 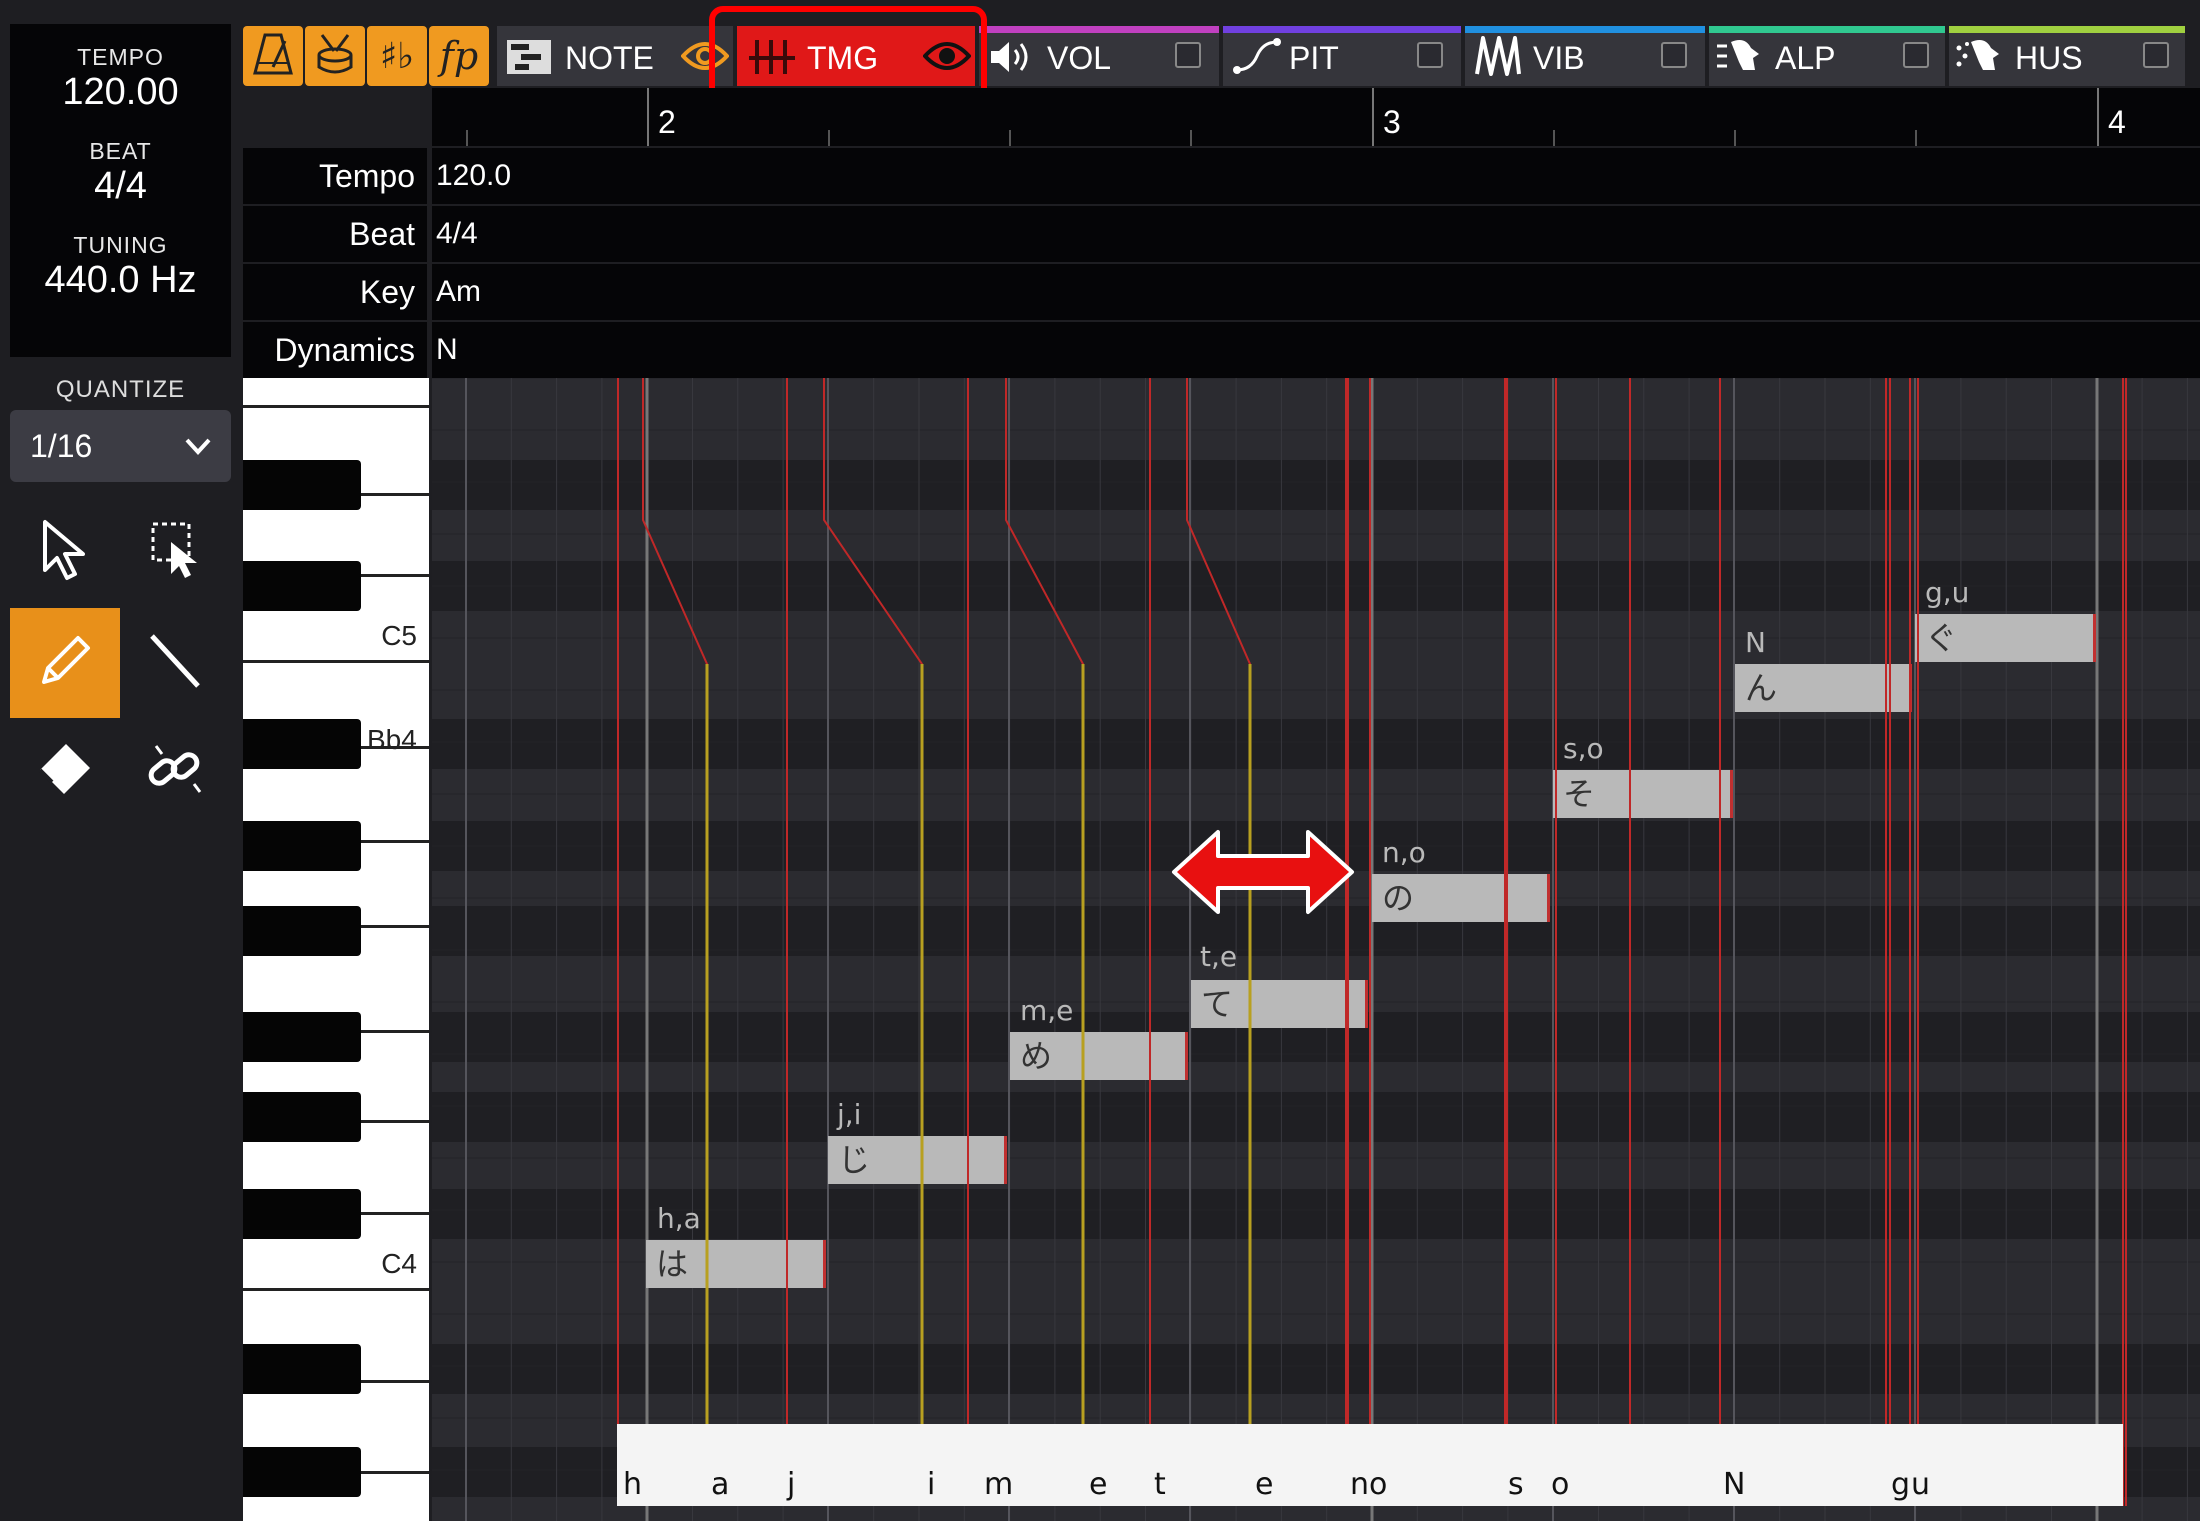 What do you see at coordinates (1160, 1484) in the screenshot?
I see `phoneme-label: t` at bounding box center [1160, 1484].